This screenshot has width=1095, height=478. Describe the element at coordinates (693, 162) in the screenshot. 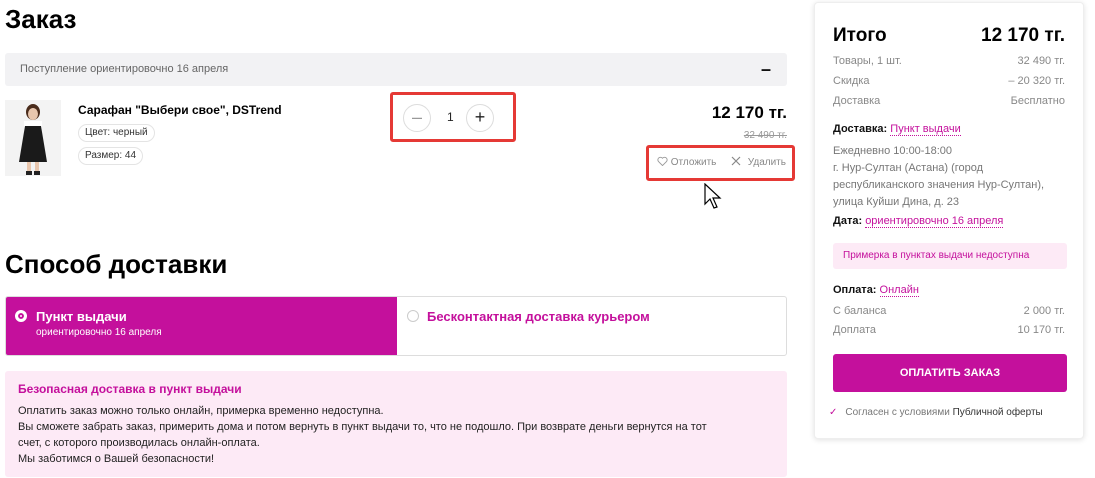

I see `postpone-label: Отложить` at that location.